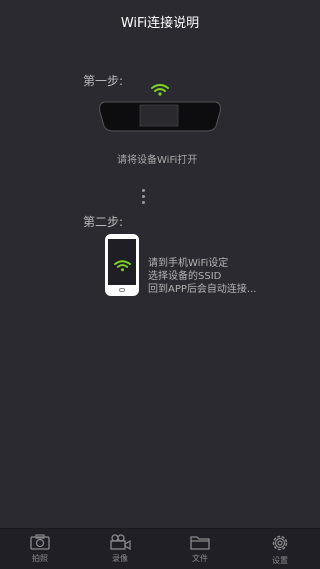 This screenshot has width=320, height=569. I want to click on tab-label: 设置, so click(280, 560).